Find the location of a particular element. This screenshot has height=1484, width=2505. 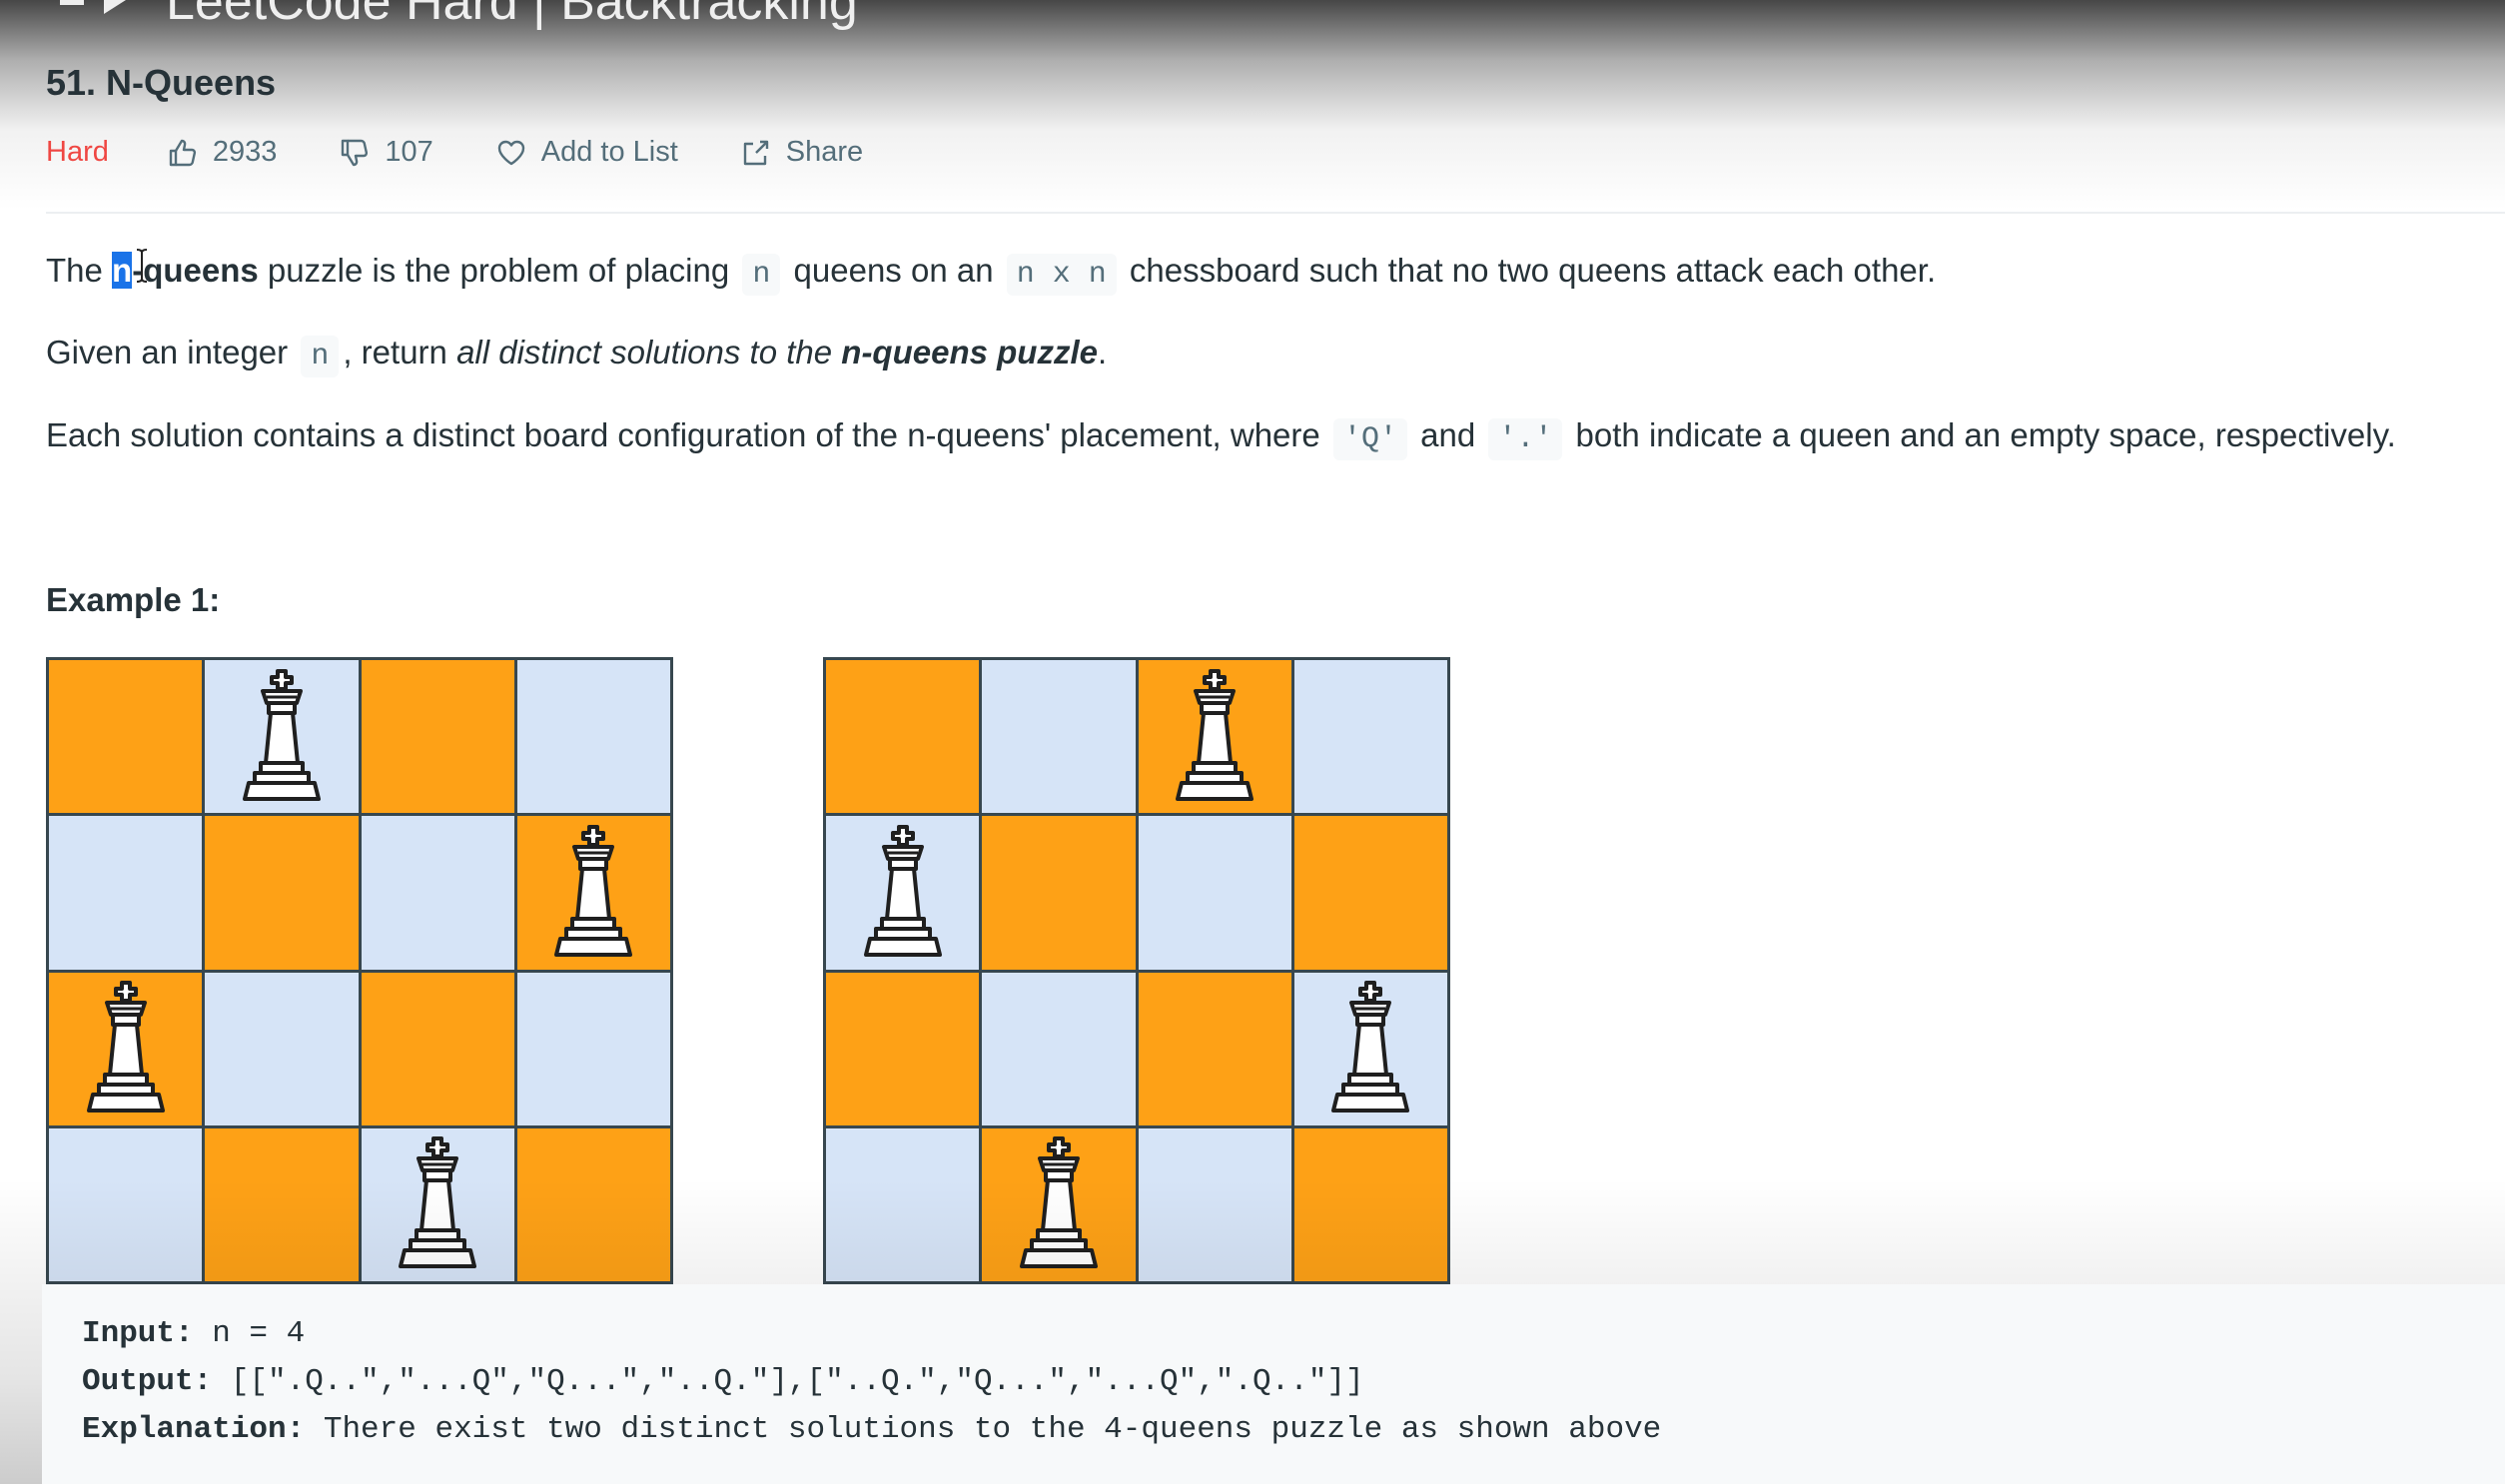

desc-text: queens on an is located at coordinates (893, 270).